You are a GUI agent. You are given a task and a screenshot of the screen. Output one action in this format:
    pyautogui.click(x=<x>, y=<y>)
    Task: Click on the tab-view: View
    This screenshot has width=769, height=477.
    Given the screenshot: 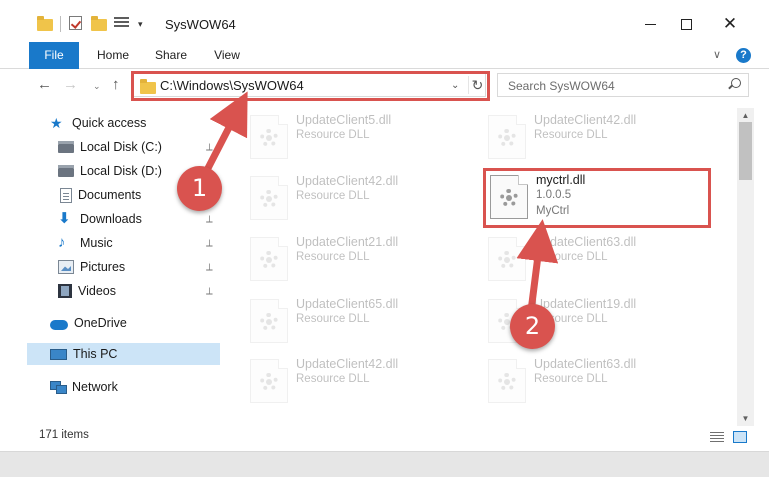 What is the action you would take?
    pyautogui.click(x=227, y=55)
    